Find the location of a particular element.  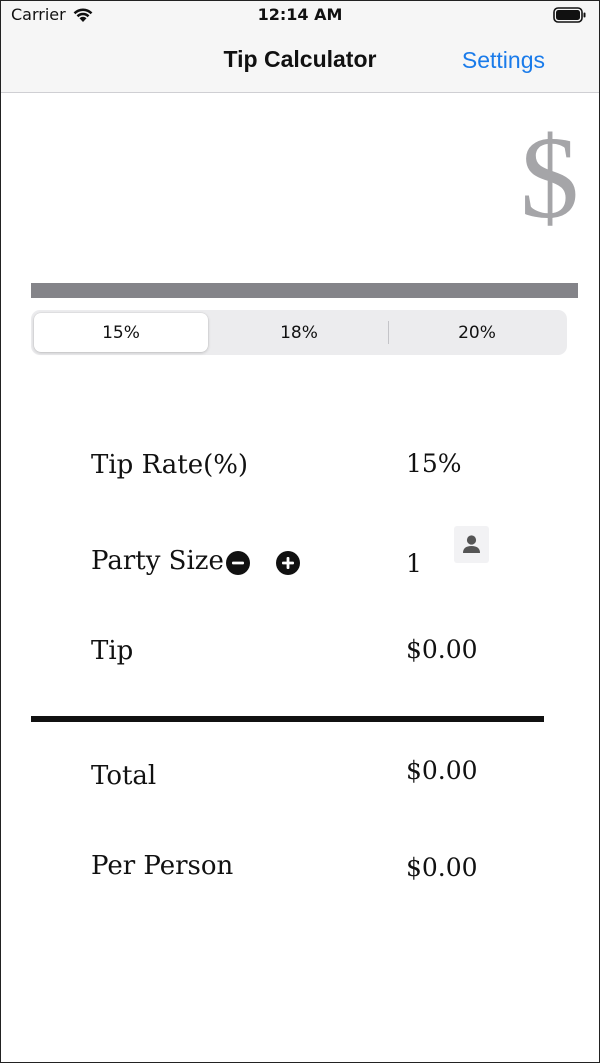

status-time: 12:14 AM is located at coordinates (300, 14).